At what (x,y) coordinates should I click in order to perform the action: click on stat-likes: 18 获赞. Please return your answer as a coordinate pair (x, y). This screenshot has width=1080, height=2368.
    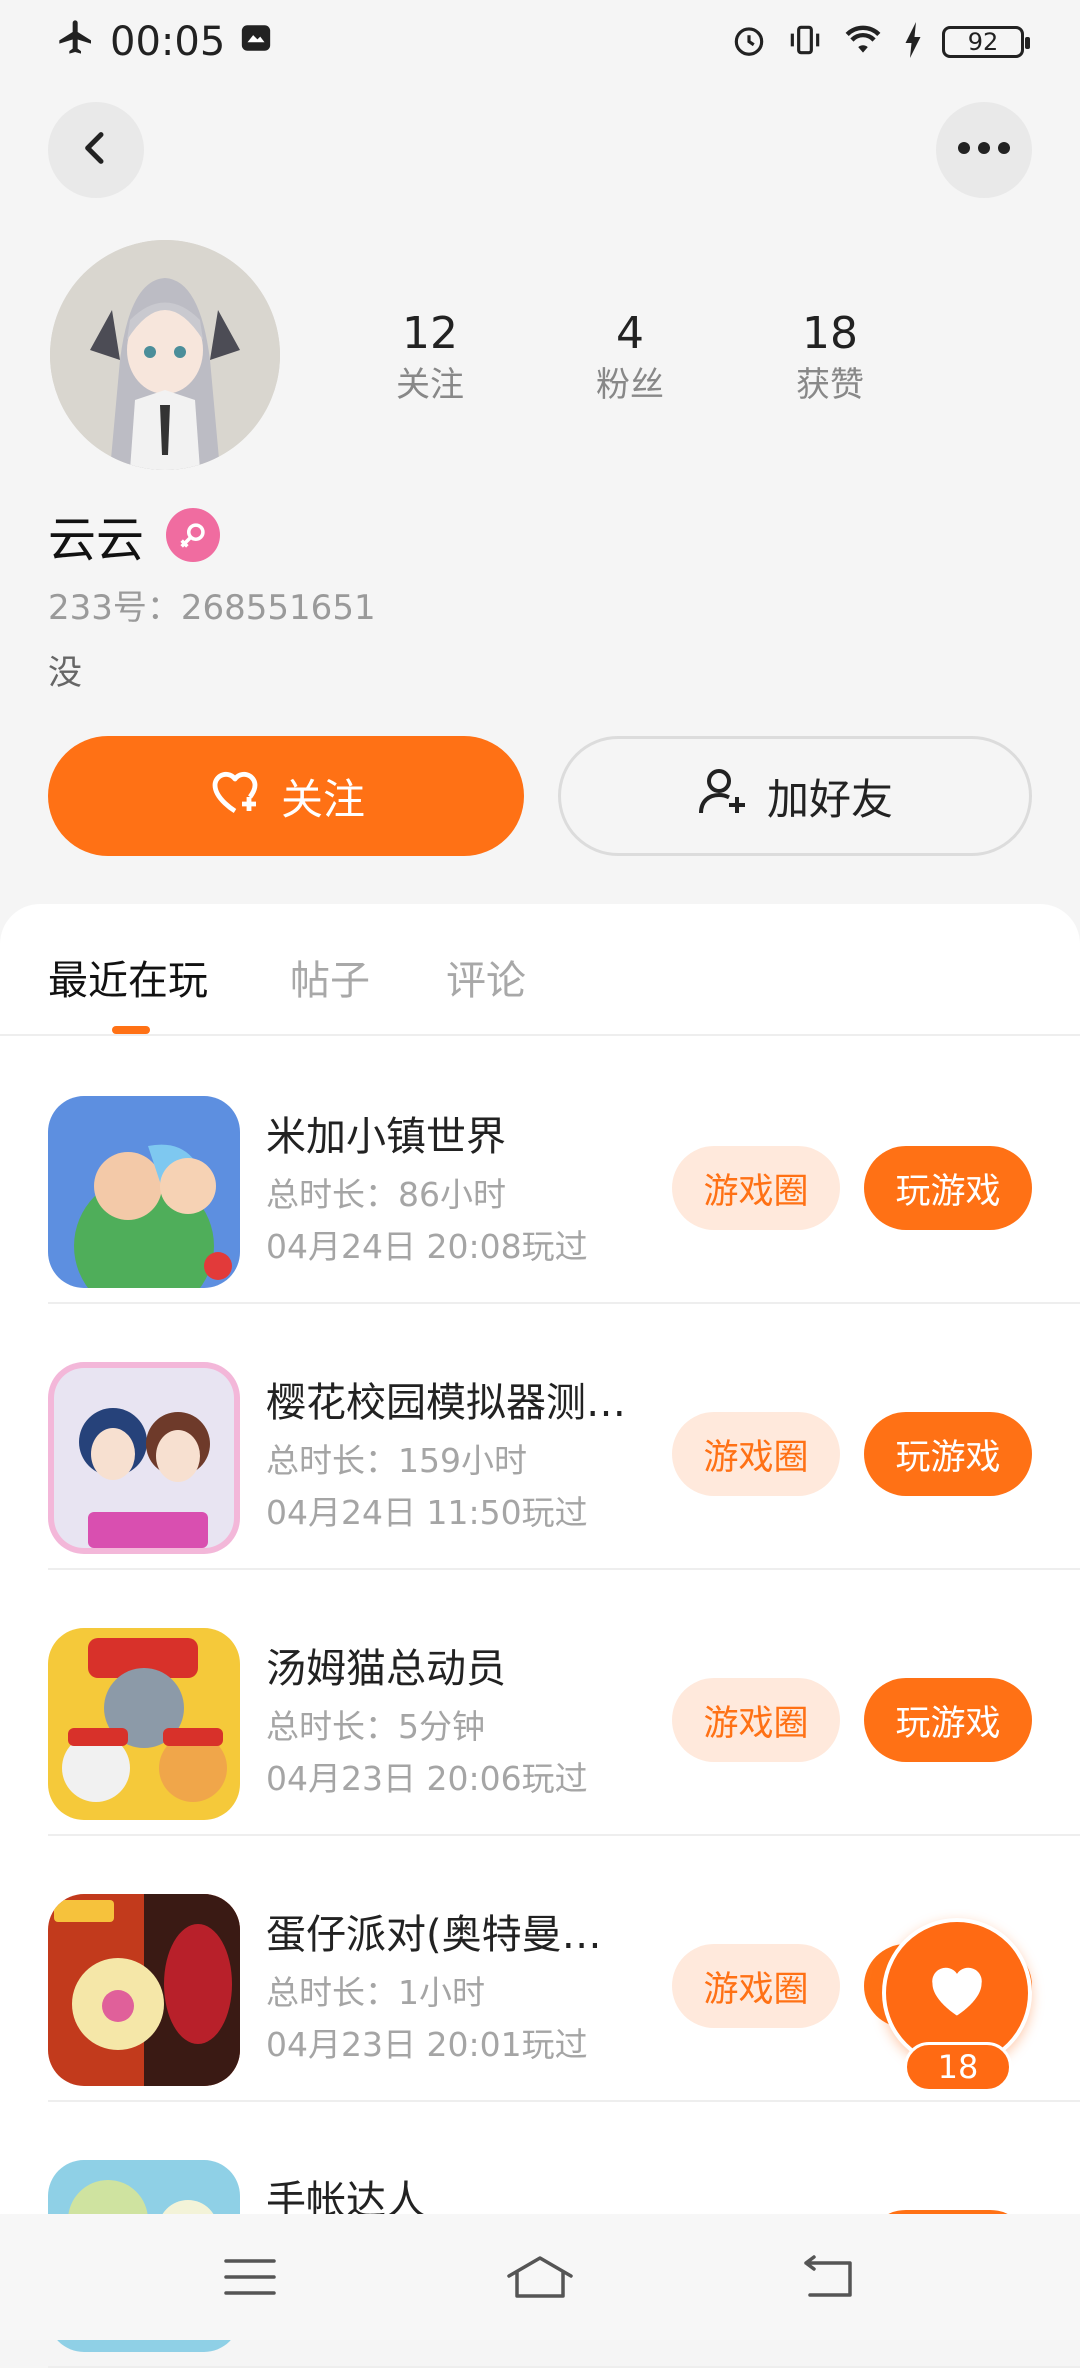
    Looking at the image, I should click on (830, 357).